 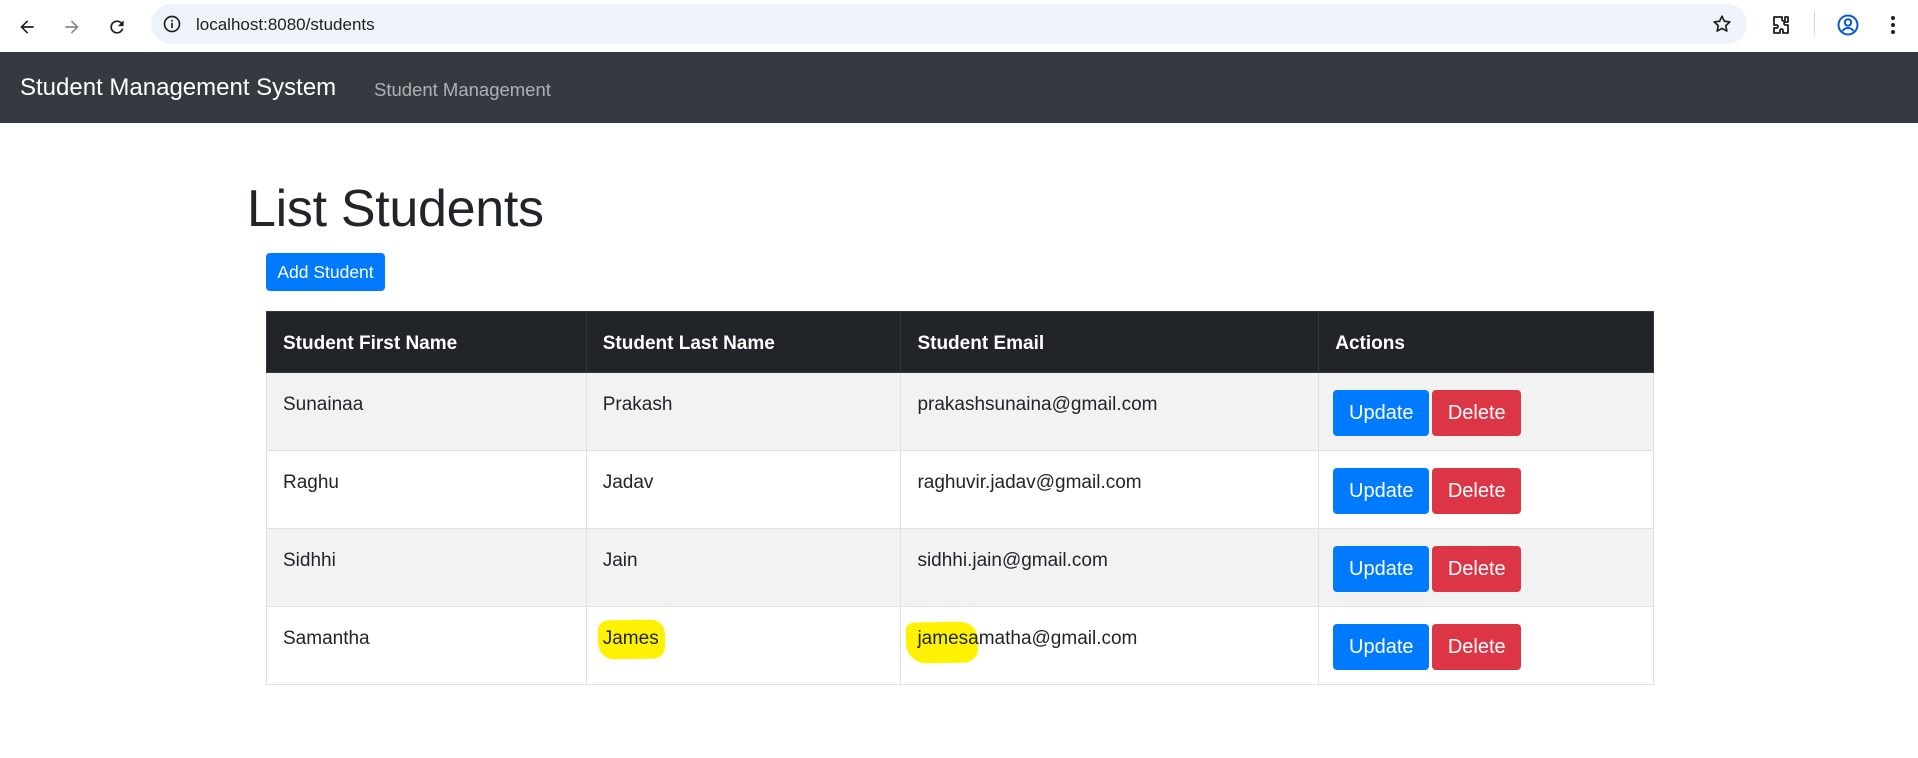 I want to click on highlight-mark: jamesa, so click(x=947, y=639).